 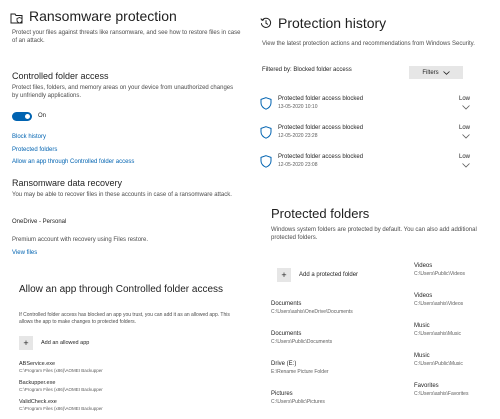 I want to click on history-item-date: 13-05-2020 10:10, so click(x=298, y=107).